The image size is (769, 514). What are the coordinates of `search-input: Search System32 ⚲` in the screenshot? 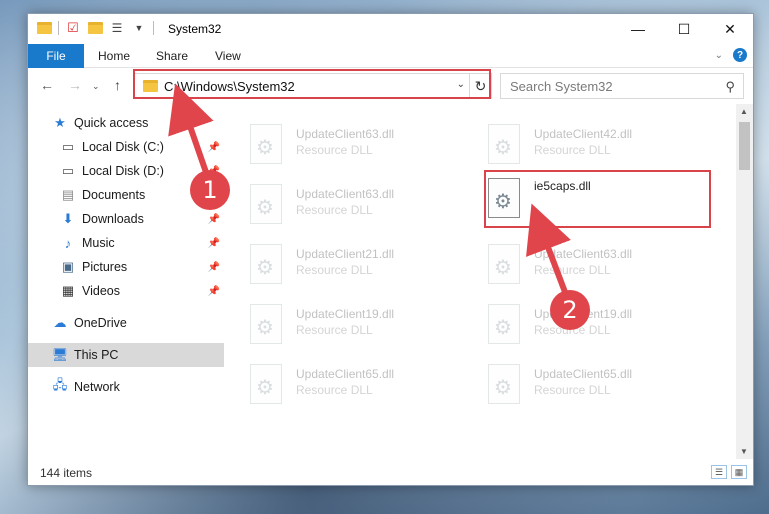 It's located at (622, 86).